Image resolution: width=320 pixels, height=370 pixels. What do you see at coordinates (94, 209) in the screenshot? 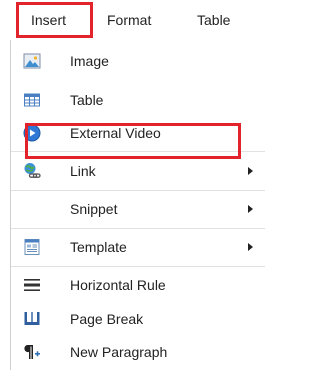
I see `menu-item-label: Snippet` at bounding box center [94, 209].